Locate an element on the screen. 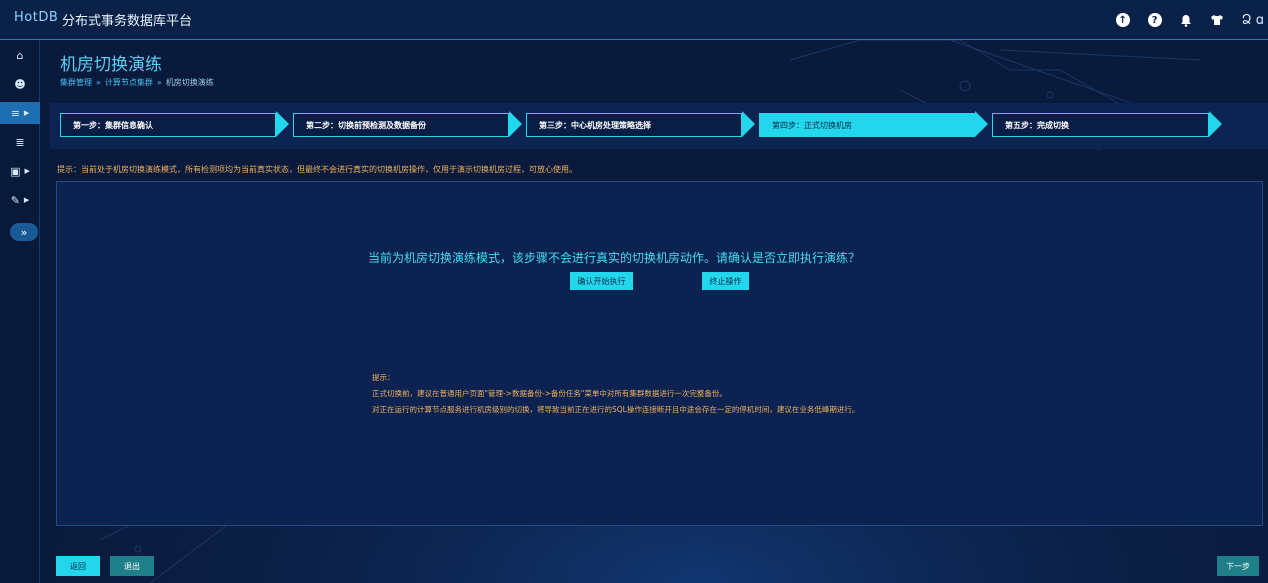 The image size is (1268, 583). sidebar-item-database: ≣ is located at coordinates (20, 142).